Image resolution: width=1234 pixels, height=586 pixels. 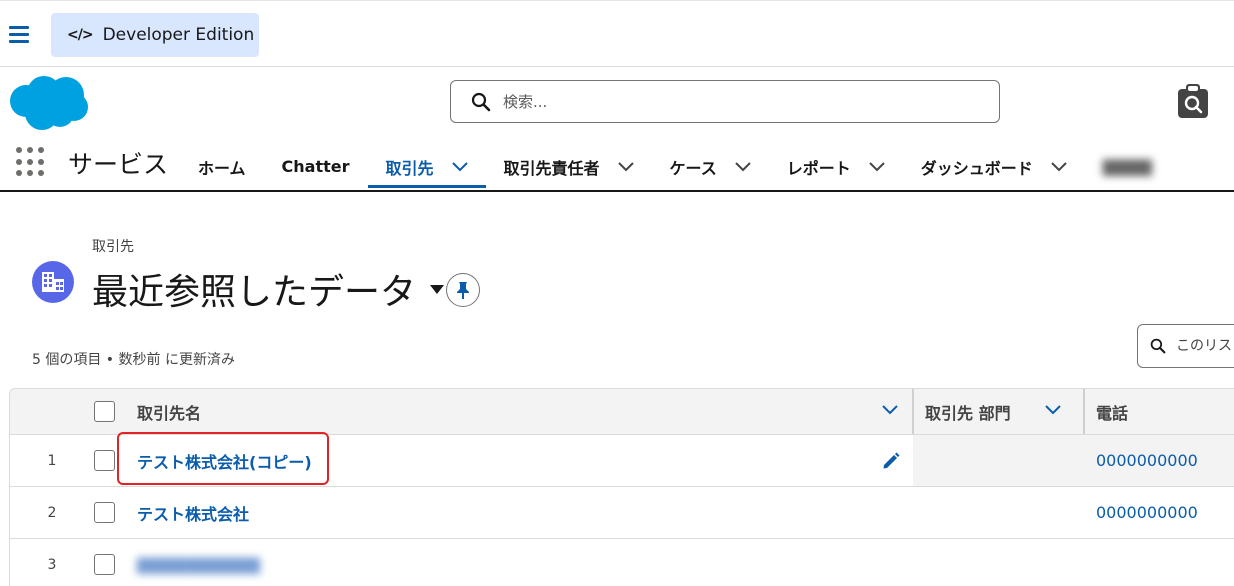 What do you see at coordinates (733, 101) in the screenshot?
I see `global-search-input` at bounding box center [733, 101].